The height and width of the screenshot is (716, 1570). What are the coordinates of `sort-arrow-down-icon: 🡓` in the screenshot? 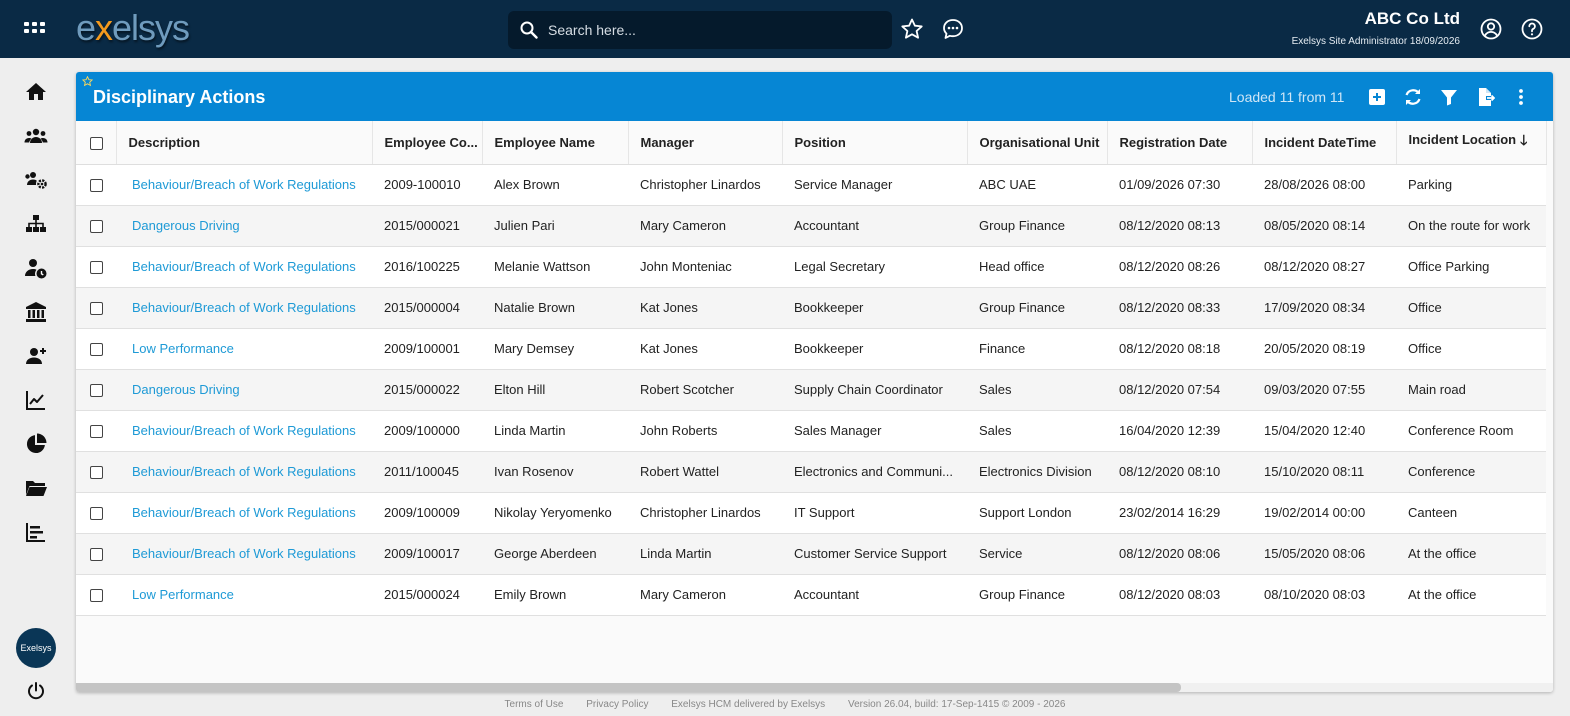 It's located at (1523, 142).